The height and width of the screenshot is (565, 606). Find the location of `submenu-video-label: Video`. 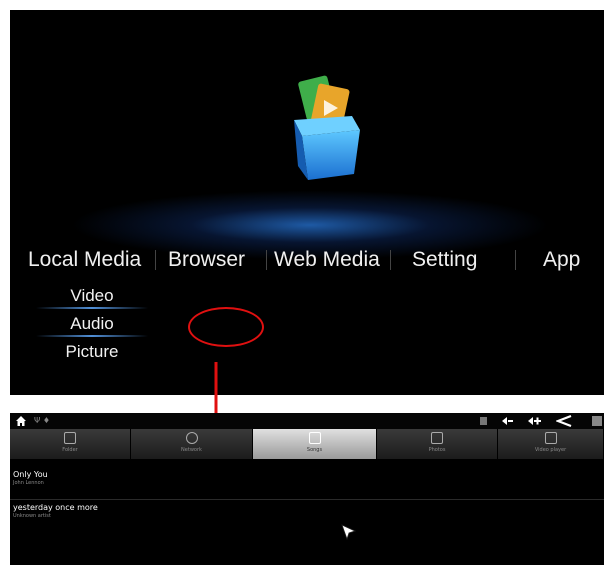

submenu-video-label: Video is located at coordinates (92, 295).